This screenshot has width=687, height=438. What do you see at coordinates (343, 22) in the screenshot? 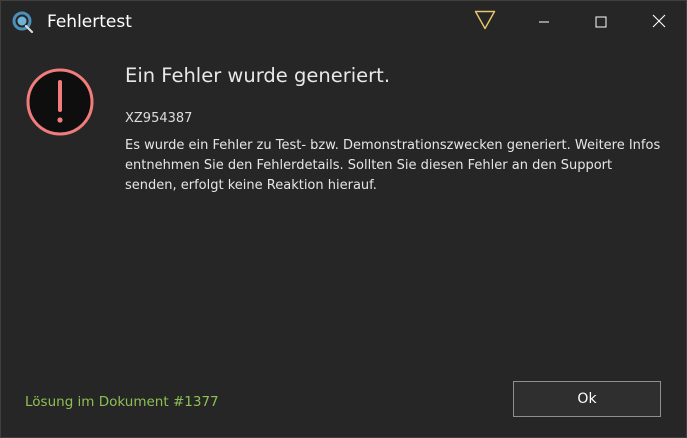
I see `title-bar: Fehlertest` at bounding box center [343, 22].